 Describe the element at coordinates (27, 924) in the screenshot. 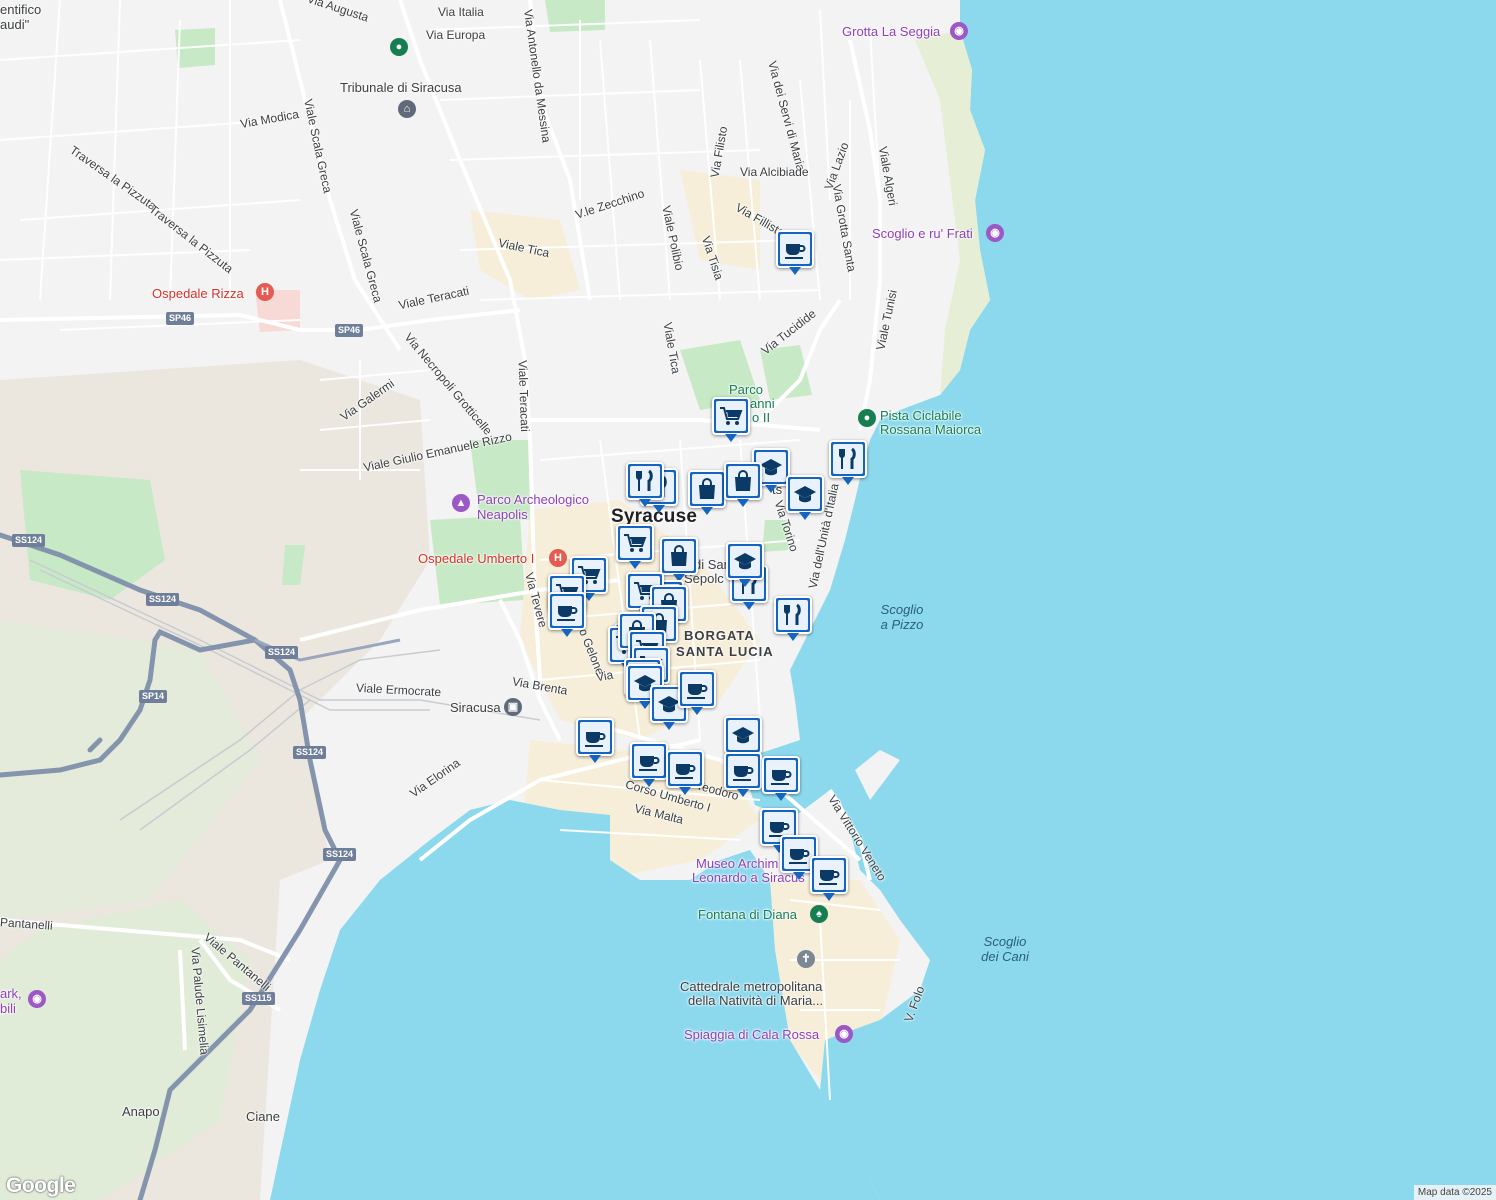

I see `street-label: Pantanelli` at that location.